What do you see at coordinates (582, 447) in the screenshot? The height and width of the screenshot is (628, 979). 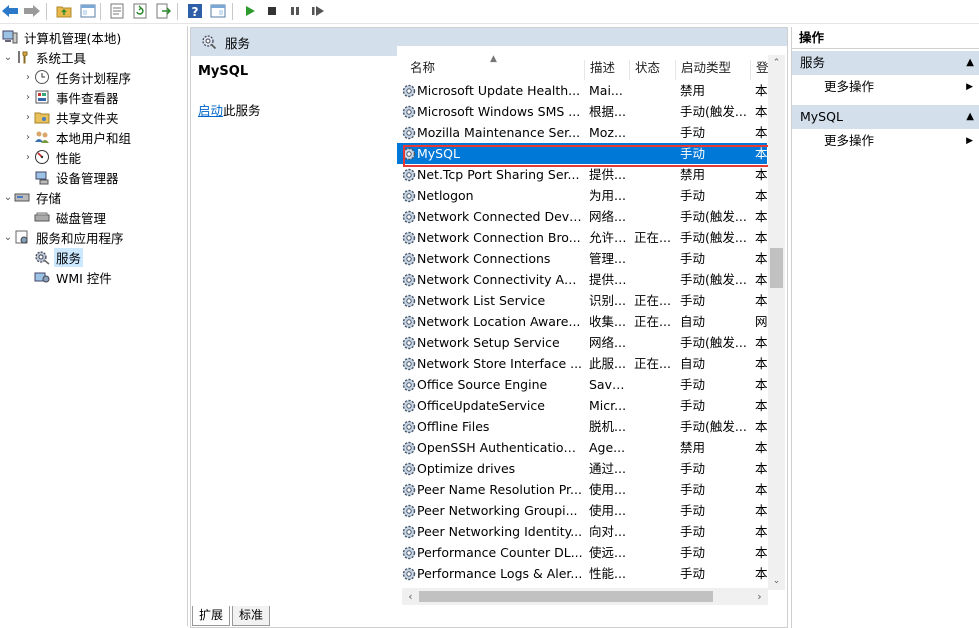 I see `service-row: OpenSSH Authentication ... Age... 禁用 本` at bounding box center [582, 447].